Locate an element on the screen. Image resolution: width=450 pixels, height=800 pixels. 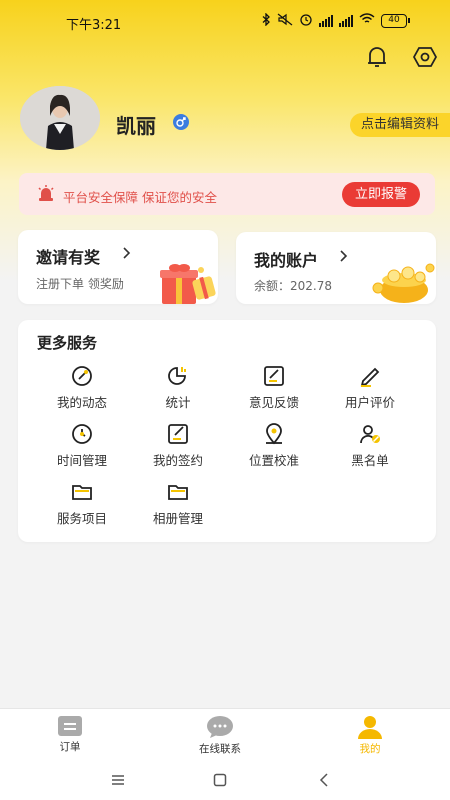
bluetooth-icon is located at coordinates (266, 20).